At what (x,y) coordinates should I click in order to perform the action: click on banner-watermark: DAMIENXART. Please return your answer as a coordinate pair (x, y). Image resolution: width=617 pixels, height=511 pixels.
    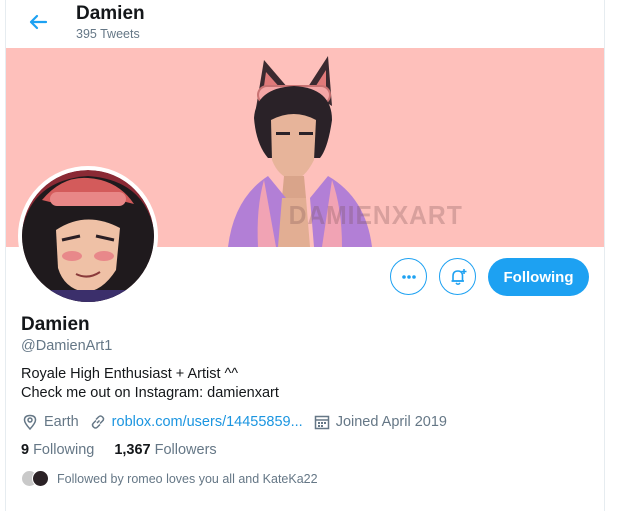
    Looking at the image, I should click on (375, 215).